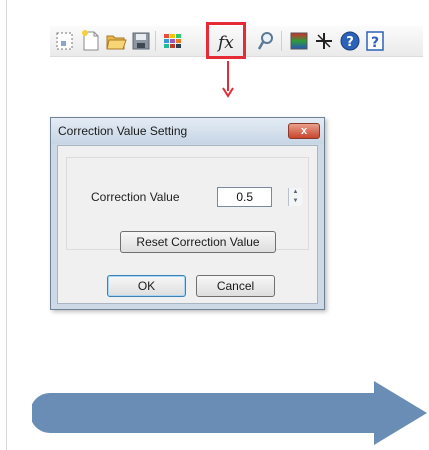 The width and height of the screenshot is (429, 450). What do you see at coordinates (295, 192) in the screenshot?
I see `spin-up-icon: ▲` at bounding box center [295, 192].